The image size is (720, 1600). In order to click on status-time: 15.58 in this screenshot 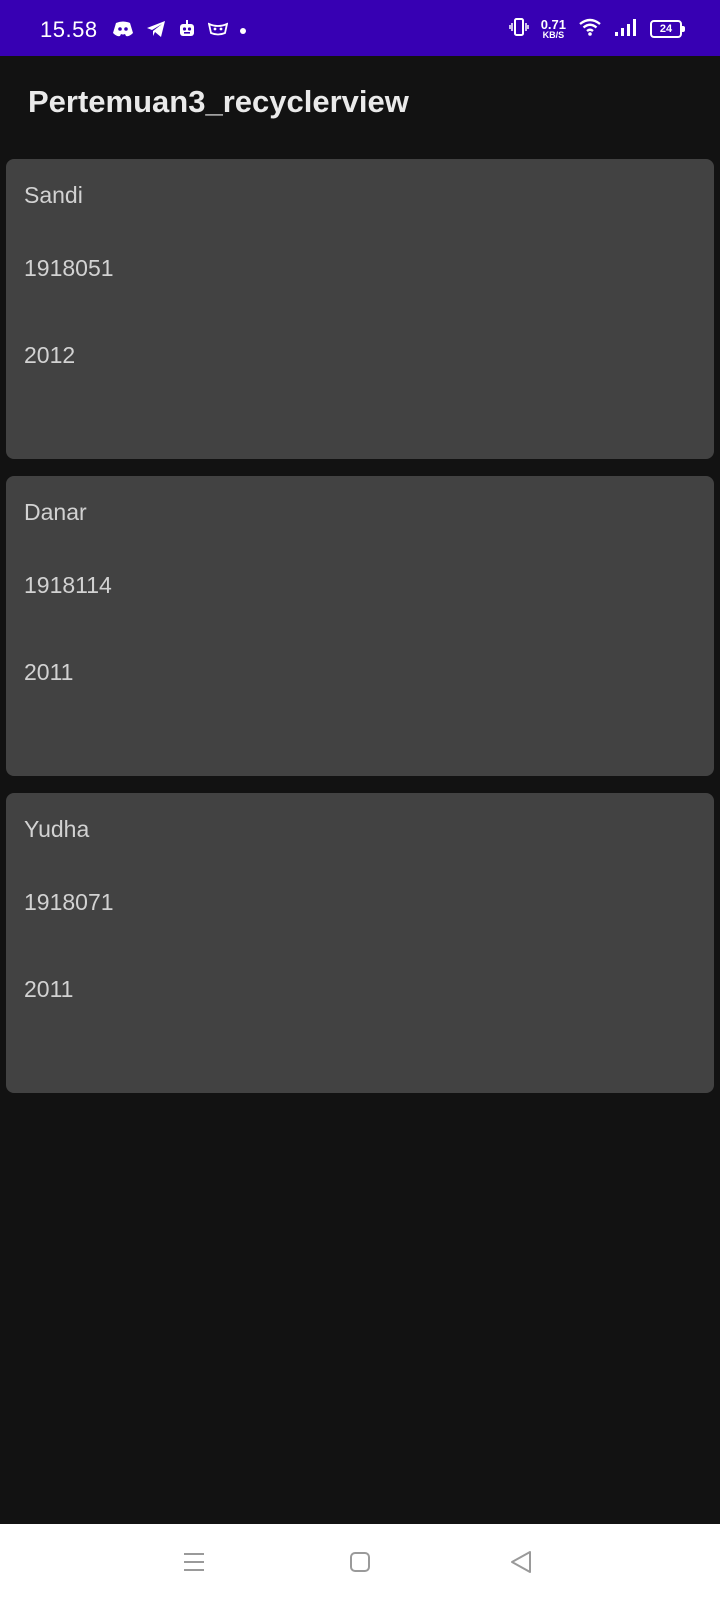, I will do `click(69, 29)`.